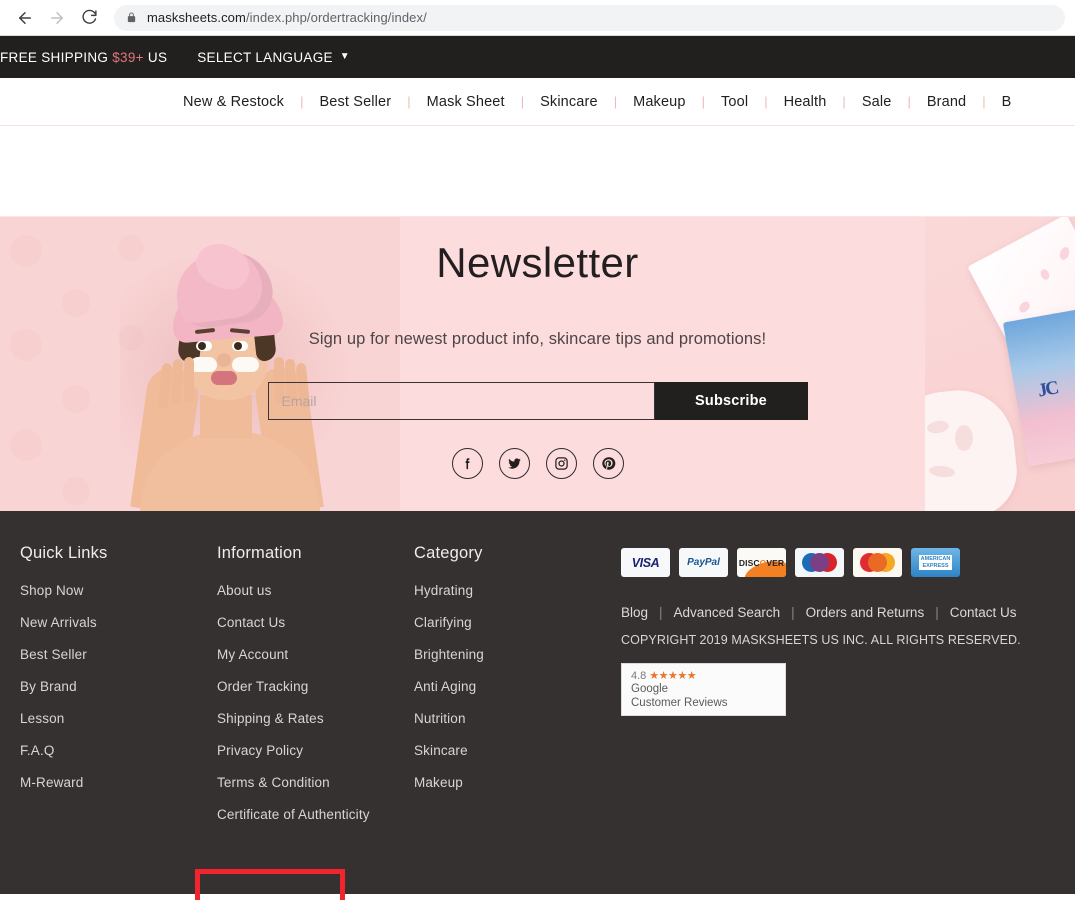  Describe the element at coordinates (118, 719) in the screenshot. I see `footer-link-lesson: Lesson` at that location.